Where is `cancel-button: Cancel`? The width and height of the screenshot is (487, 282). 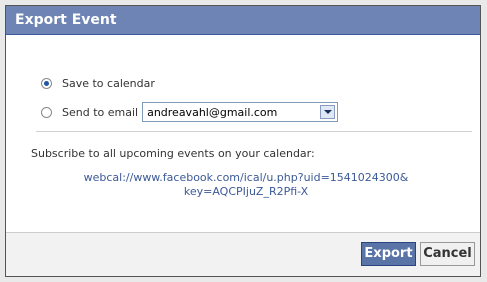 cancel-button: Cancel is located at coordinates (447, 254).